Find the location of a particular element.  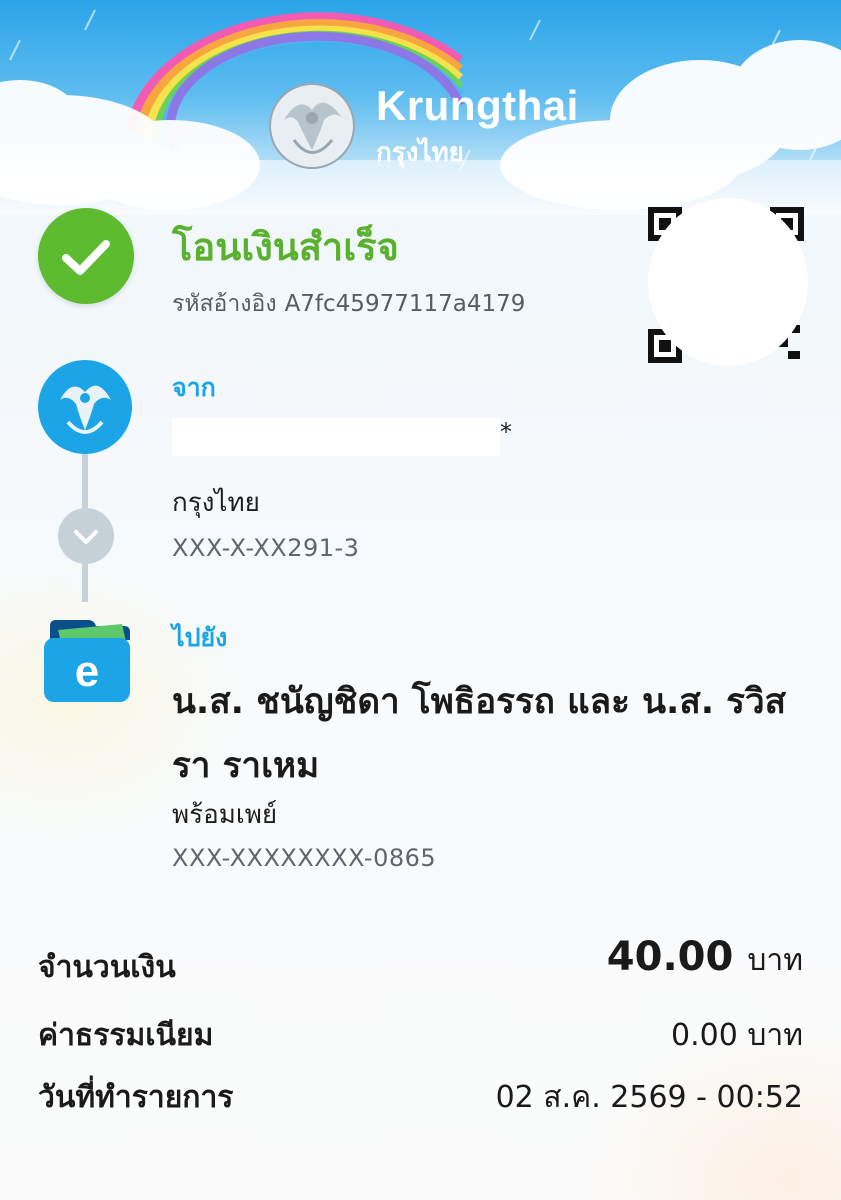

reference-label: รหัสอ้างอิง is located at coordinates (224, 304).